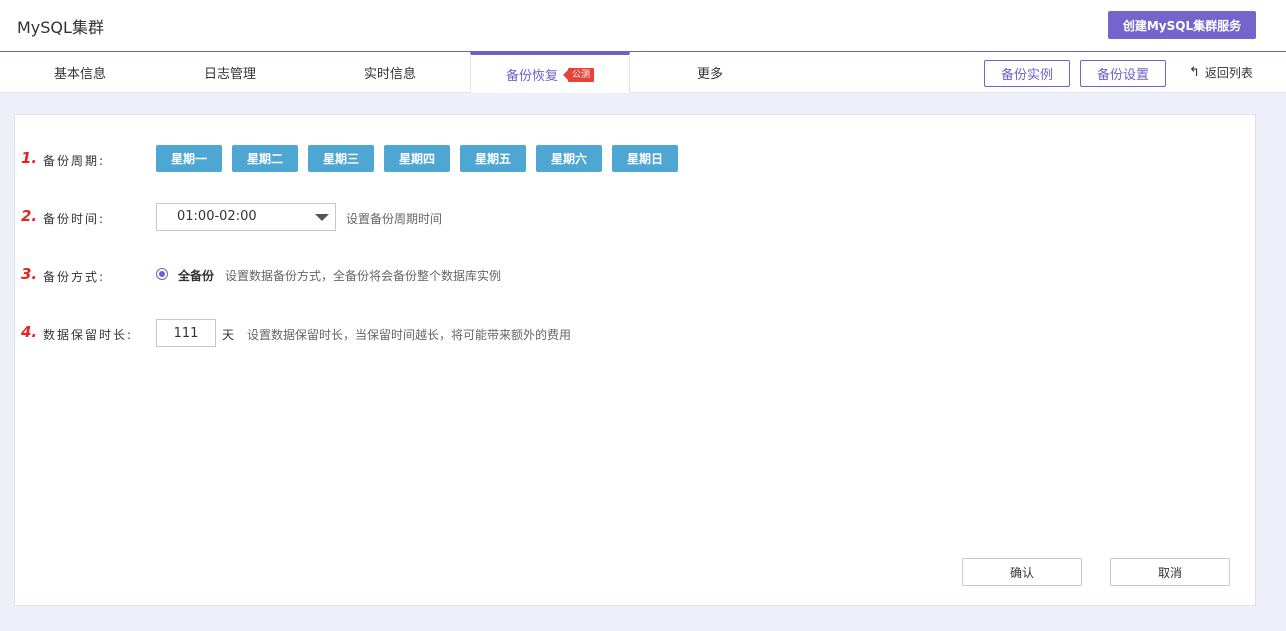 The height and width of the screenshot is (631, 1286). What do you see at coordinates (1022, 572) in the screenshot?
I see `confirm-button: 确认` at bounding box center [1022, 572].